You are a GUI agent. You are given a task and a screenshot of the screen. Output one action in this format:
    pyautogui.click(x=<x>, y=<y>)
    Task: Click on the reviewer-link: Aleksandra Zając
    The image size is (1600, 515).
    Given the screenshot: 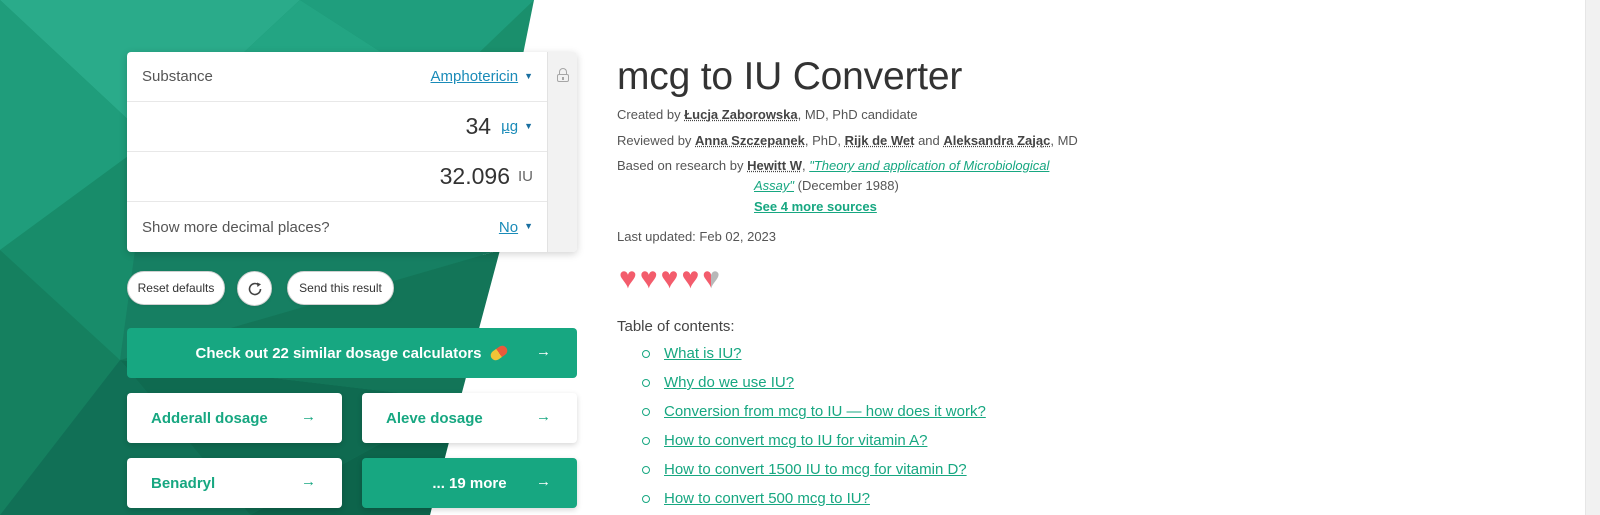 What is the action you would take?
    pyautogui.click(x=996, y=140)
    